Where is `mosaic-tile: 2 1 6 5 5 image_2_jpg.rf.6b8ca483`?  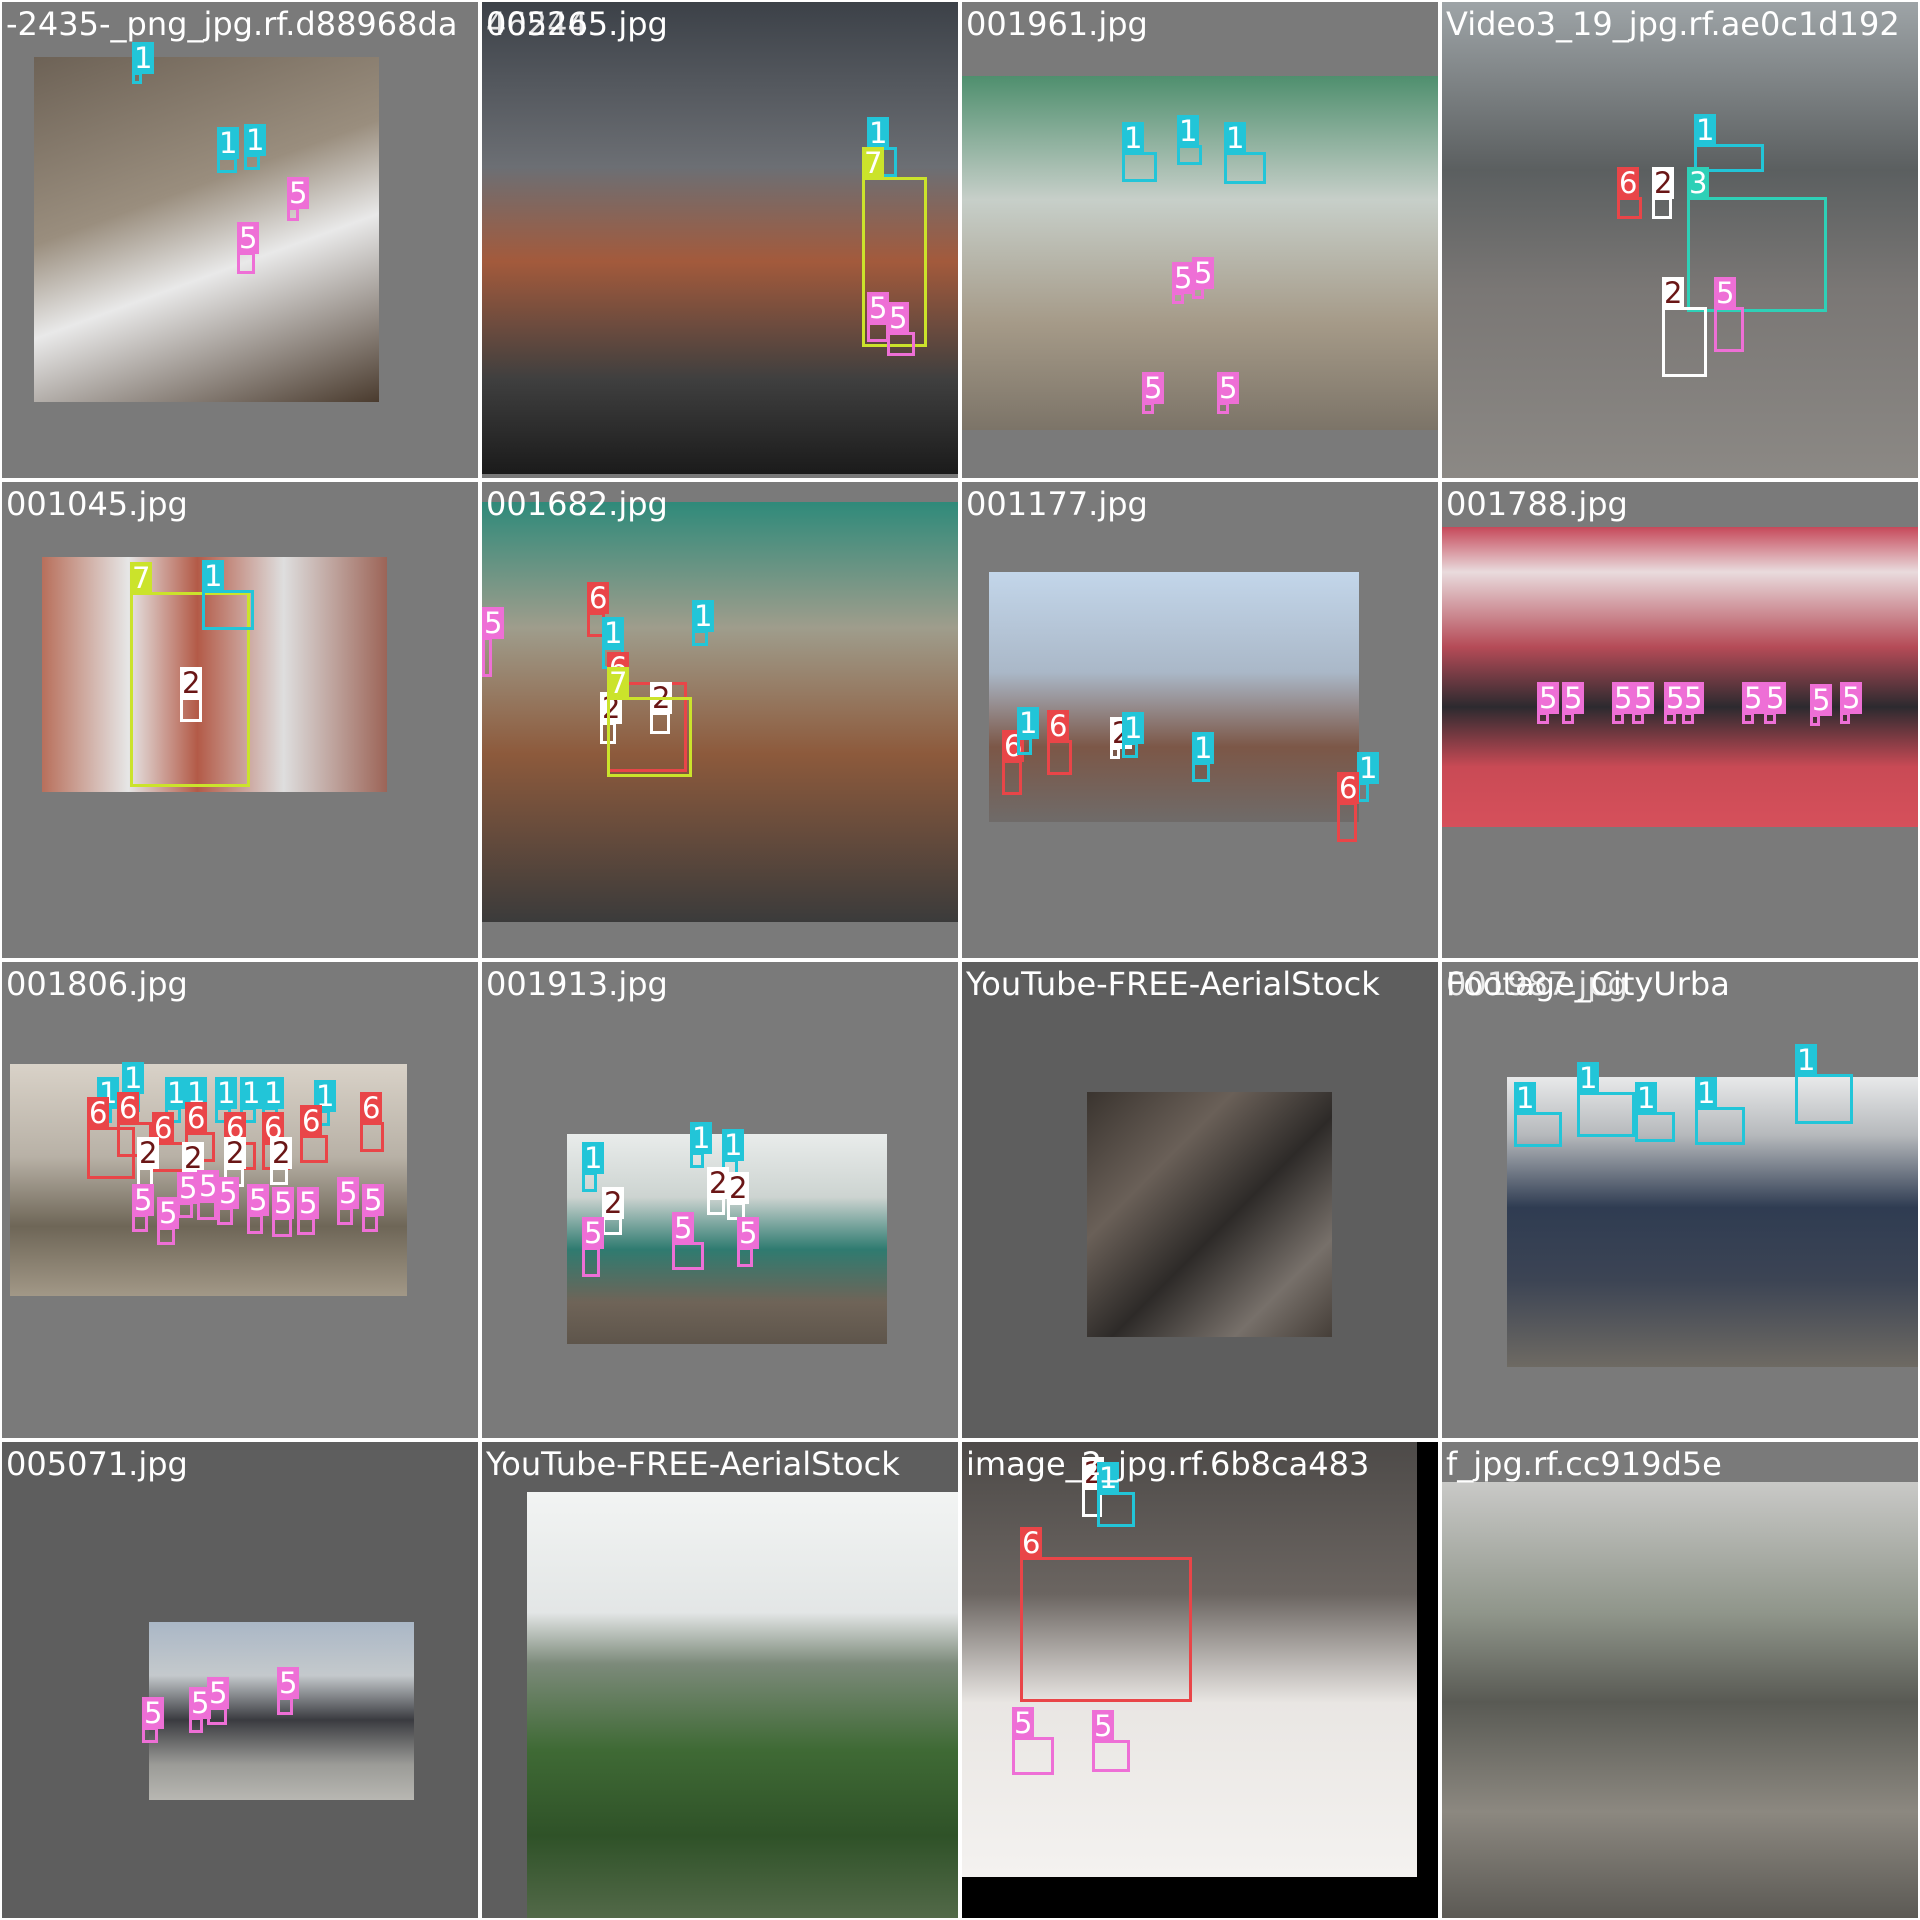
mosaic-tile: 2 1 6 5 5 image_2_jpg.rf.6b8ca483 is located at coordinates (1200, 1680).